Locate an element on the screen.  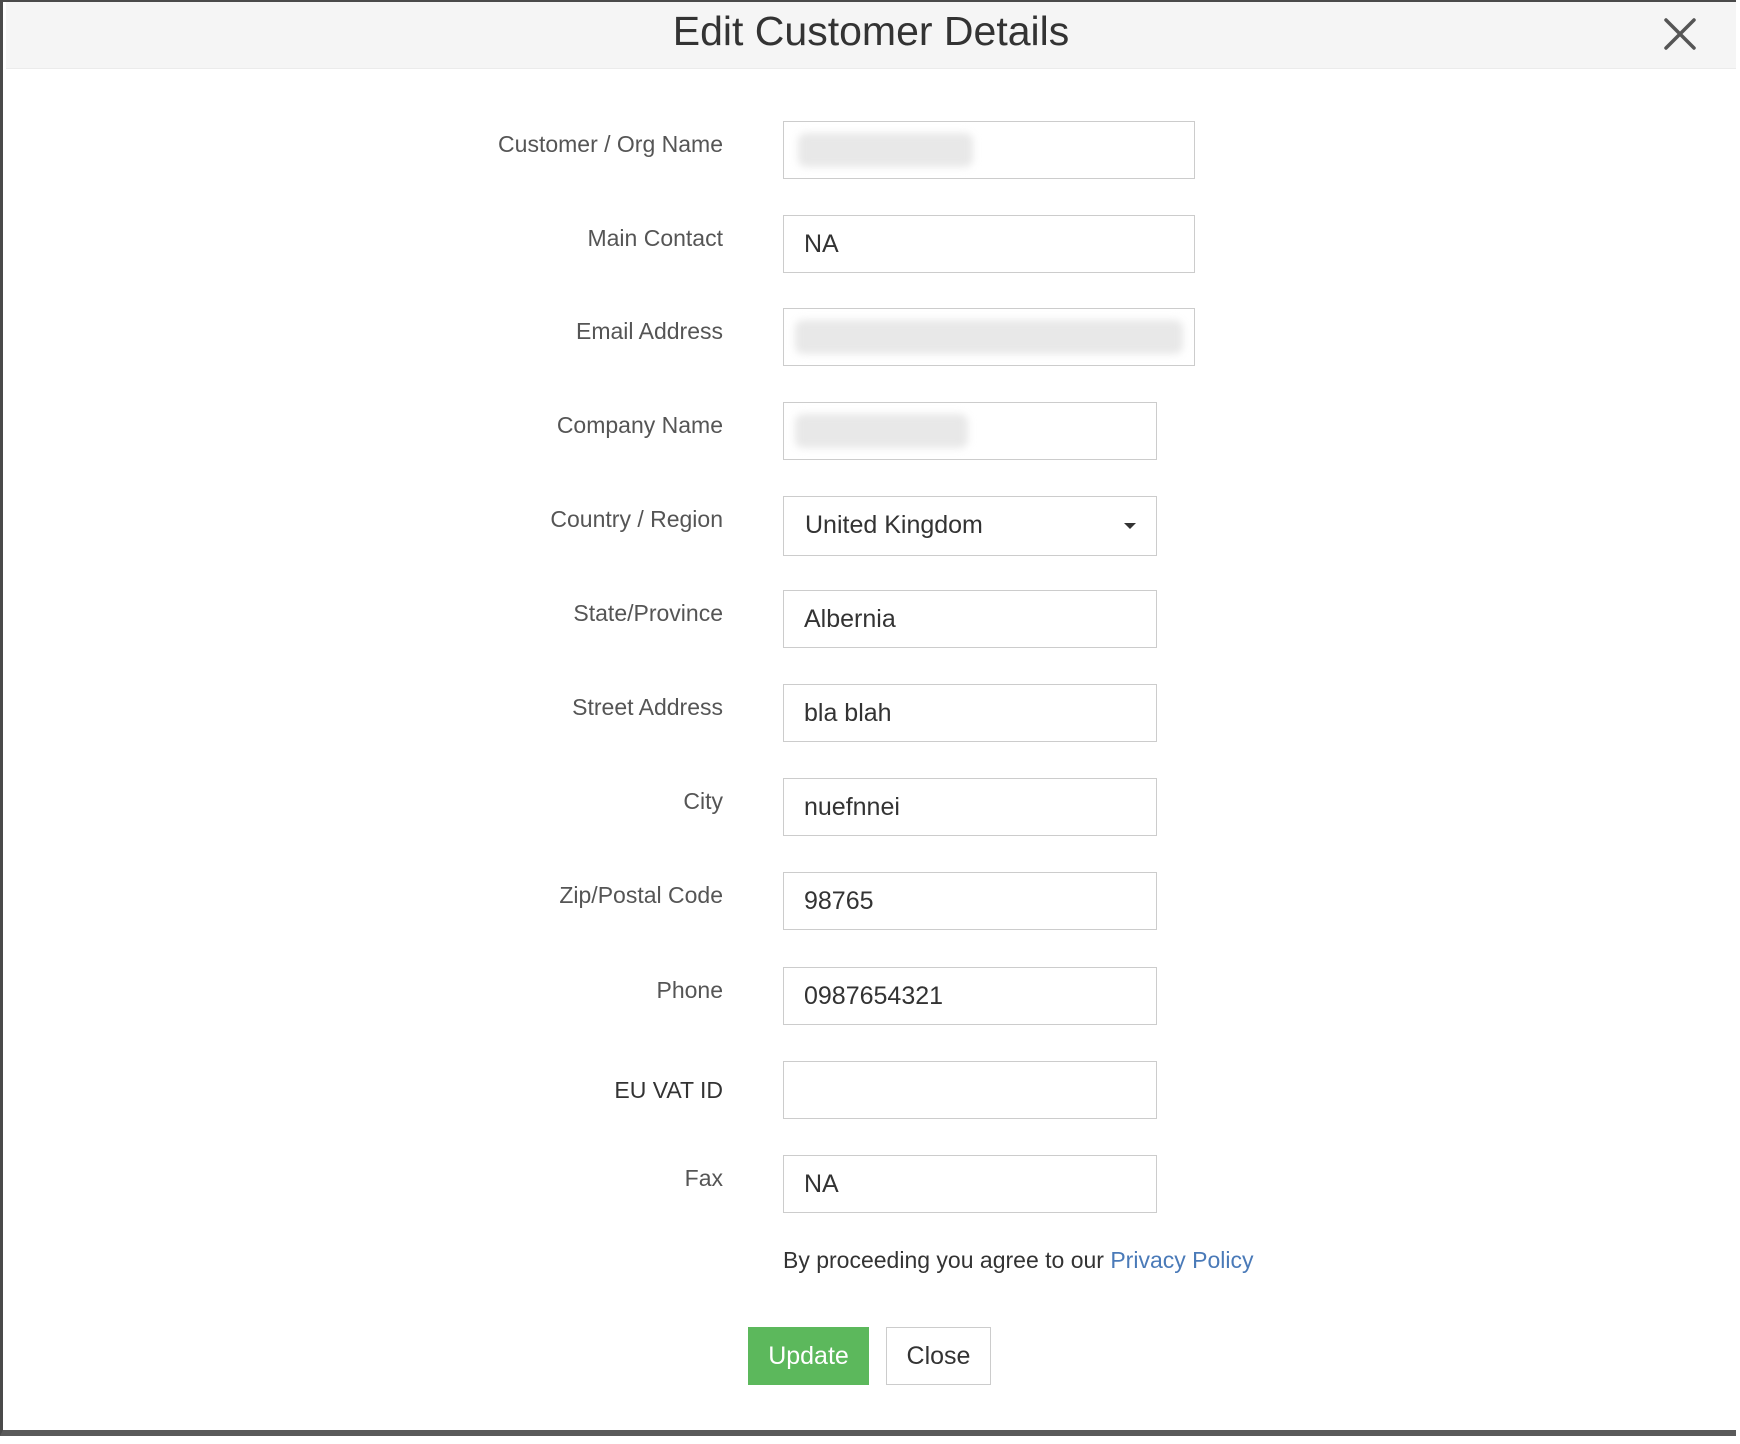
row-eu-vat-id: EU VAT ID is located at coordinates (871, 1091).